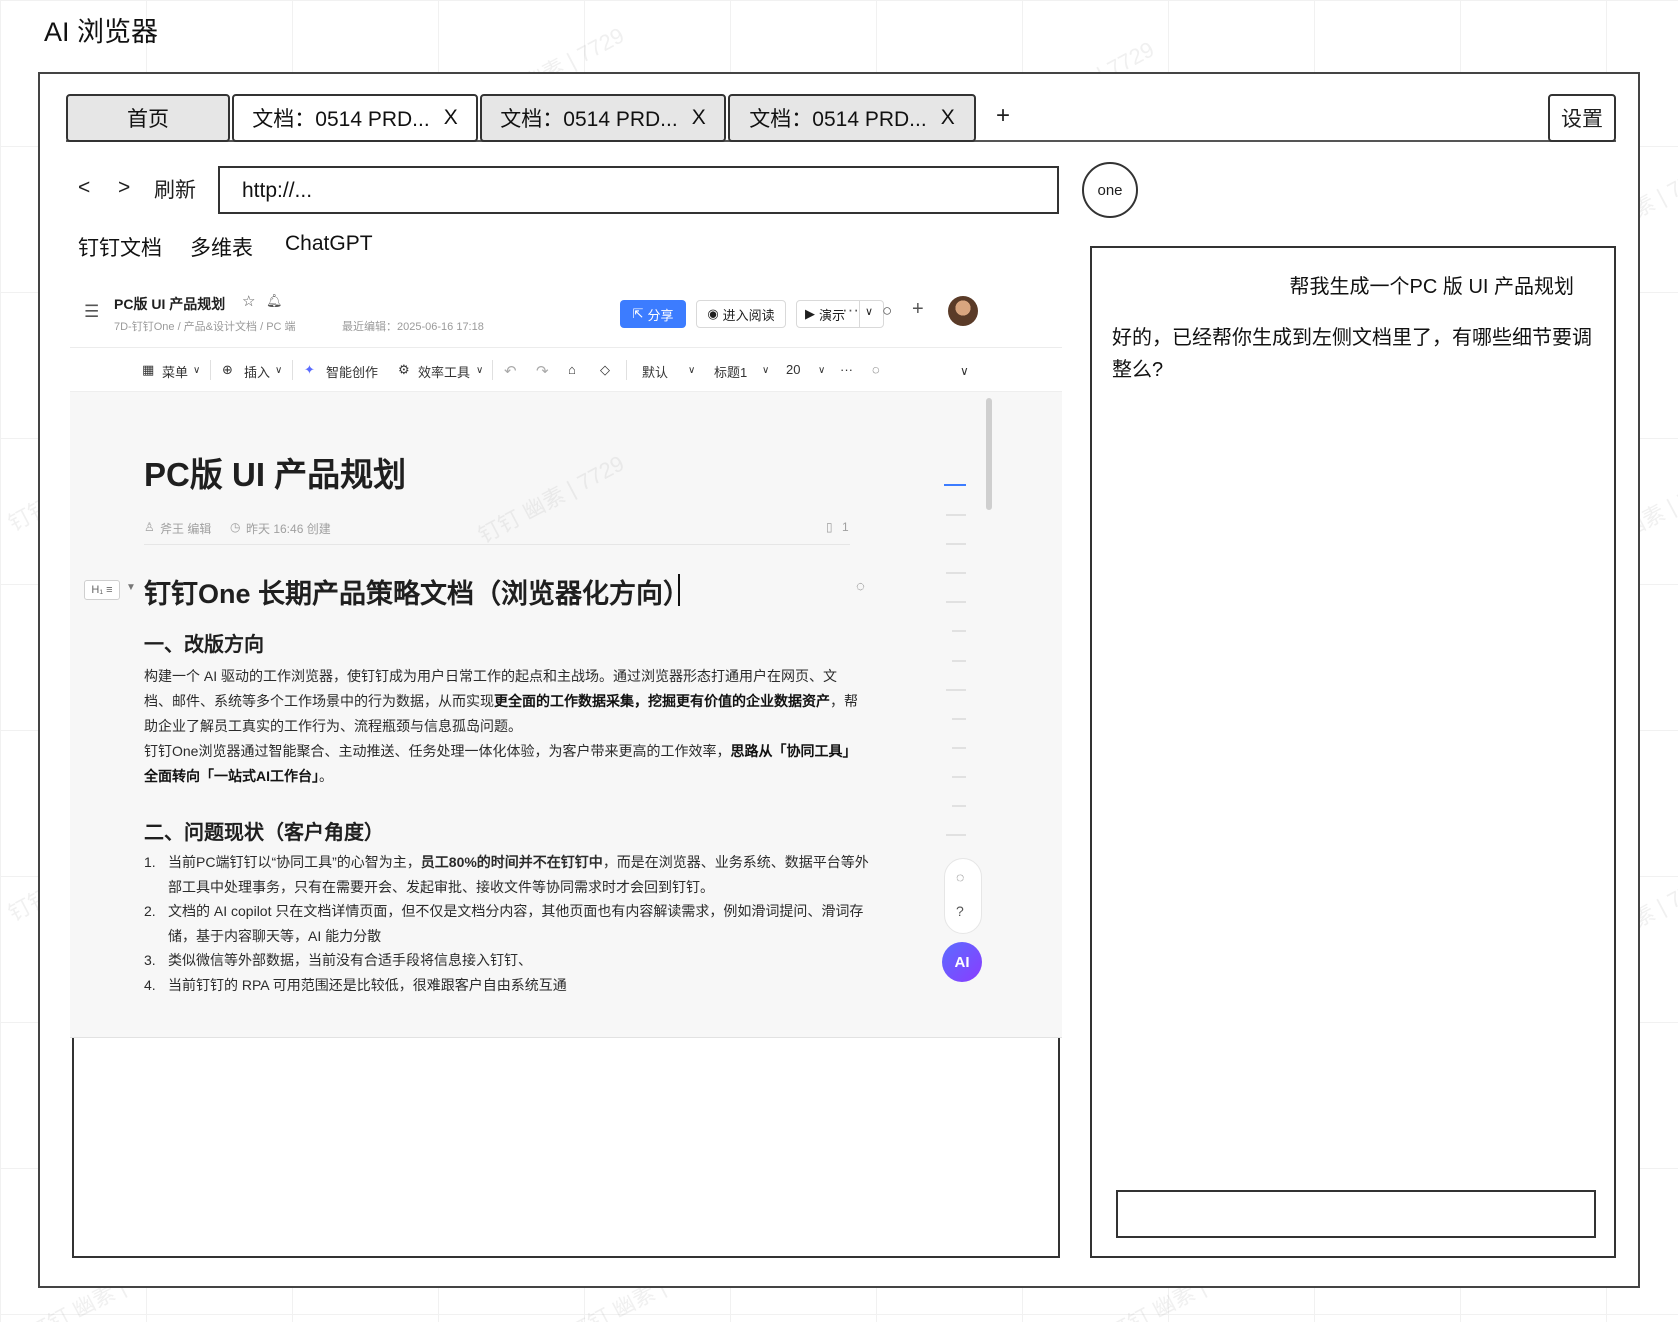 Image resolution: width=1678 pixels, height=1322 pixels. What do you see at coordinates (605, 370) in the screenshot?
I see `eraser-icon: ◇` at bounding box center [605, 370].